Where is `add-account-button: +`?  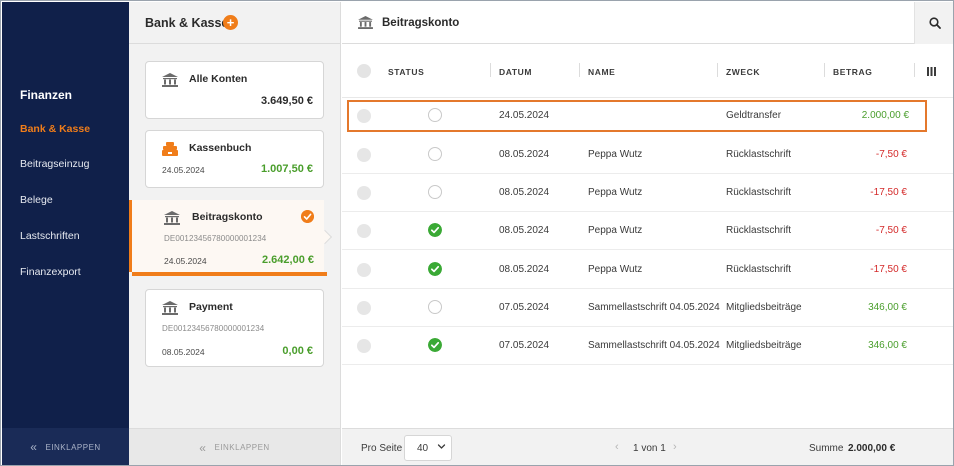 add-account-button: + is located at coordinates (230, 22).